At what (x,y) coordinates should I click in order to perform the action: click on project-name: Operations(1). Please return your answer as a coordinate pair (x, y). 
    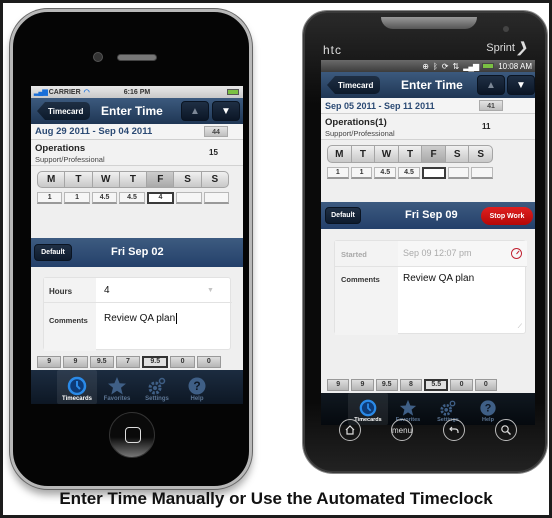
    Looking at the image, I should click on (356, 122).